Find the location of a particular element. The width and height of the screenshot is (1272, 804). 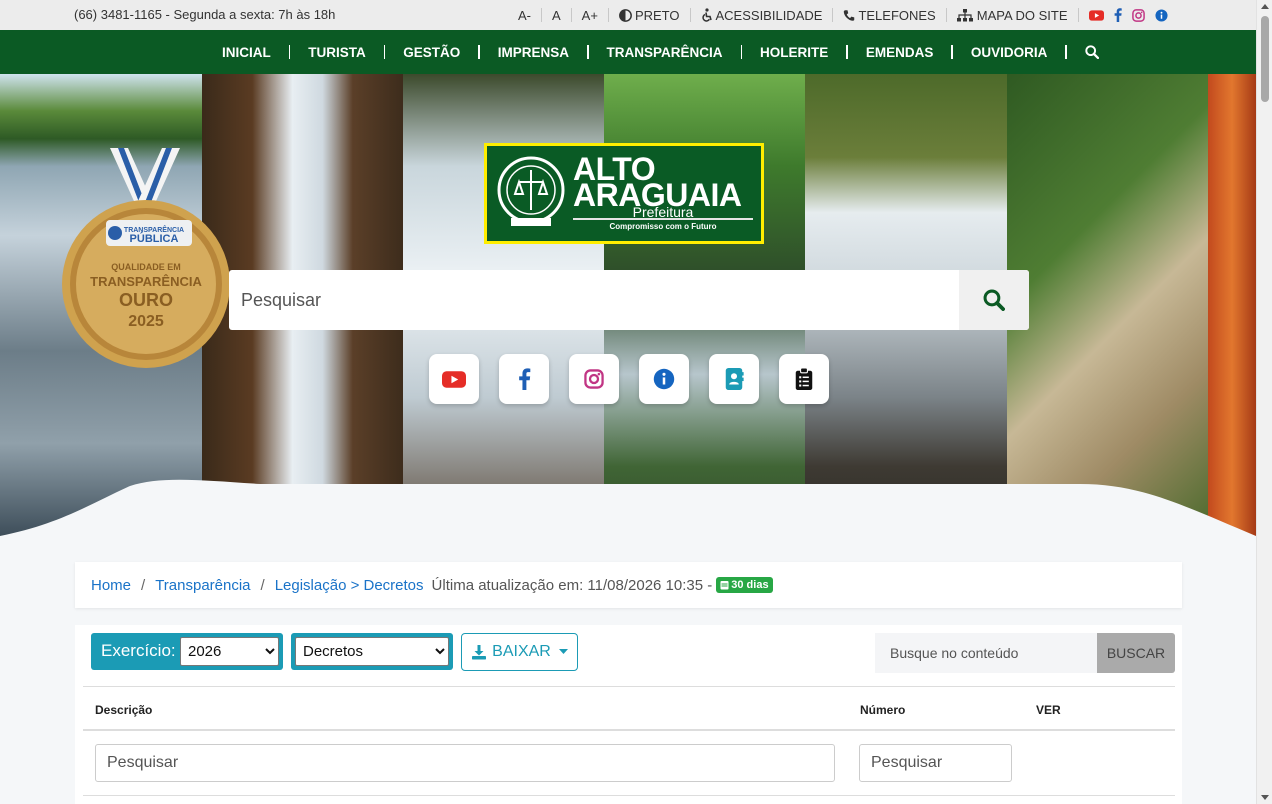

wheelchair-icon is located at coordinates (706, 15).